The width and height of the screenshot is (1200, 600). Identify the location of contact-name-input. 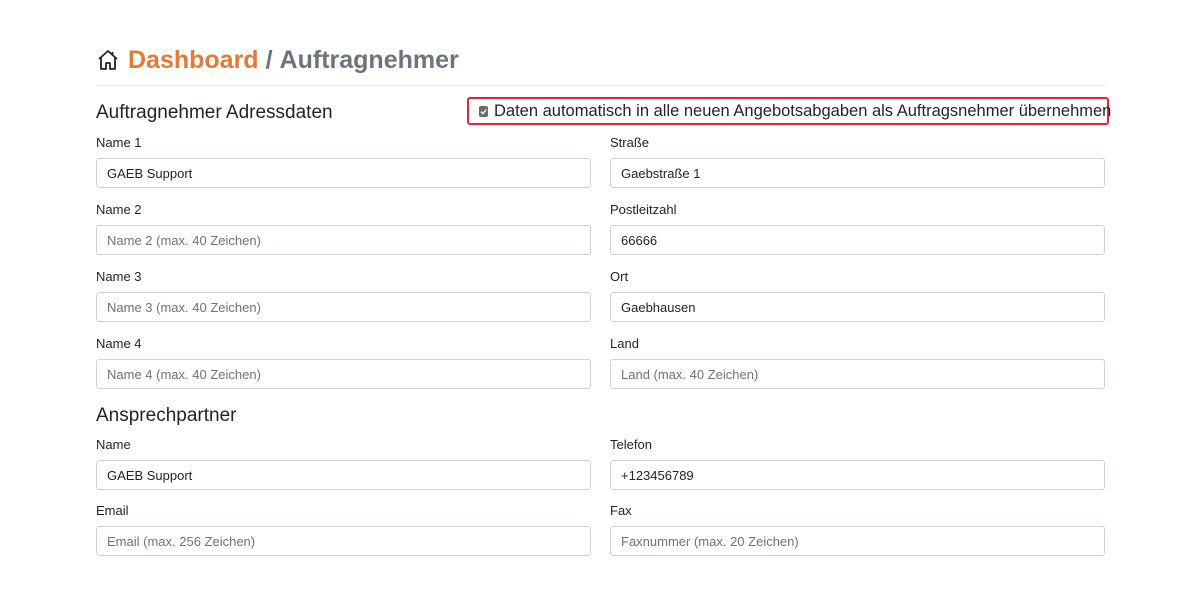
(343, 475).